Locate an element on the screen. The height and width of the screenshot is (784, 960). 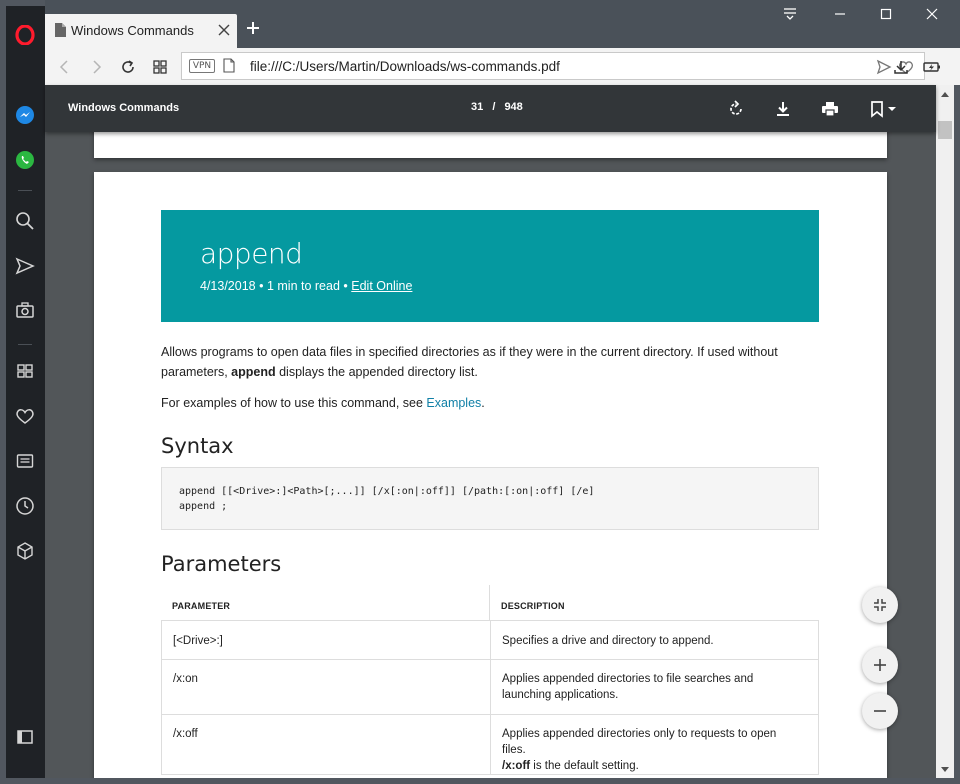
tab-windows-commands: Windows Commands is located at coordinates (141, 31).